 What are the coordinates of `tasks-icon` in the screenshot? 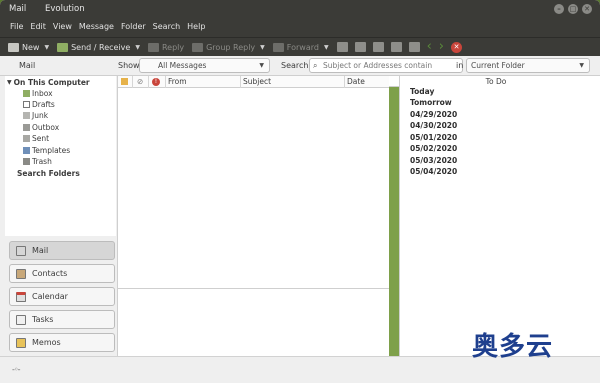 It's located at (21, 319).